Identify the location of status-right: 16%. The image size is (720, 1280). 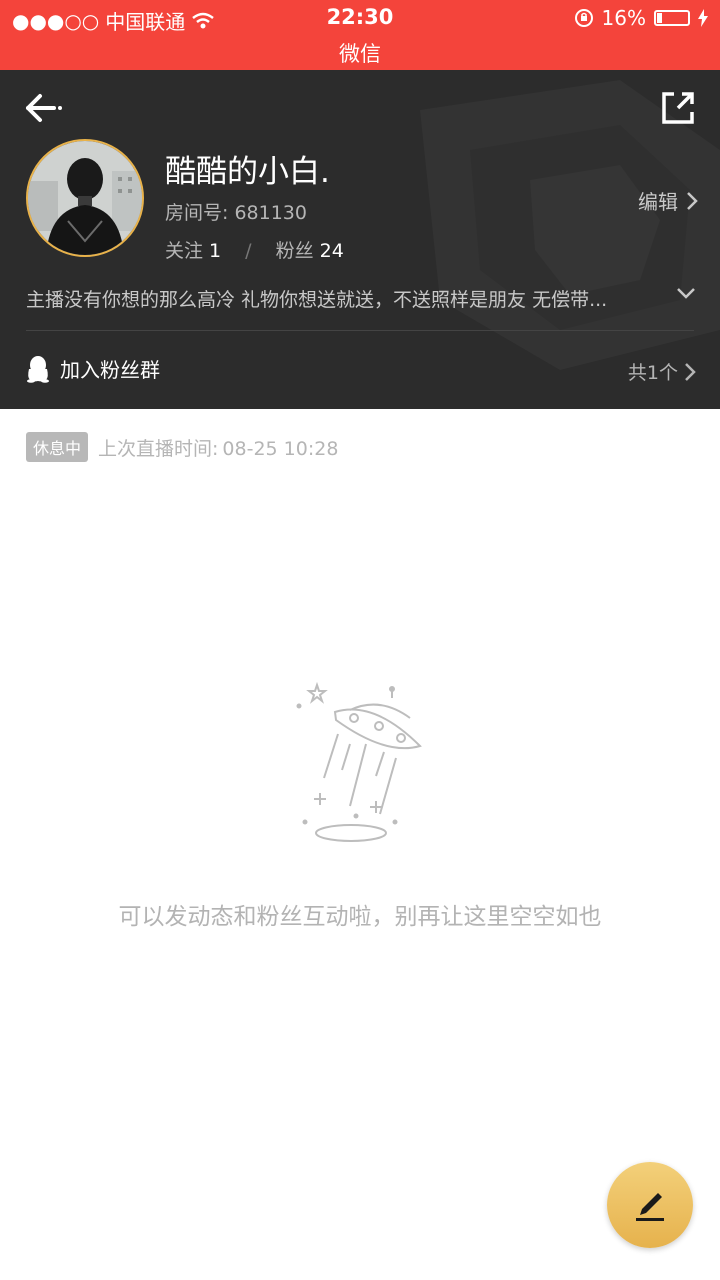
(641, 18).